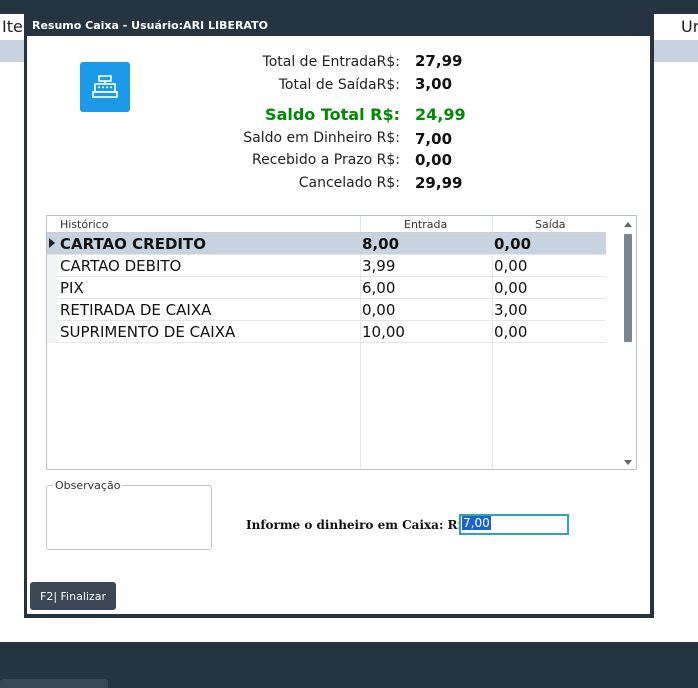 The width and height of the screenshot is (698, 688). I want to click on scroll-thumb, so click(628, 288).